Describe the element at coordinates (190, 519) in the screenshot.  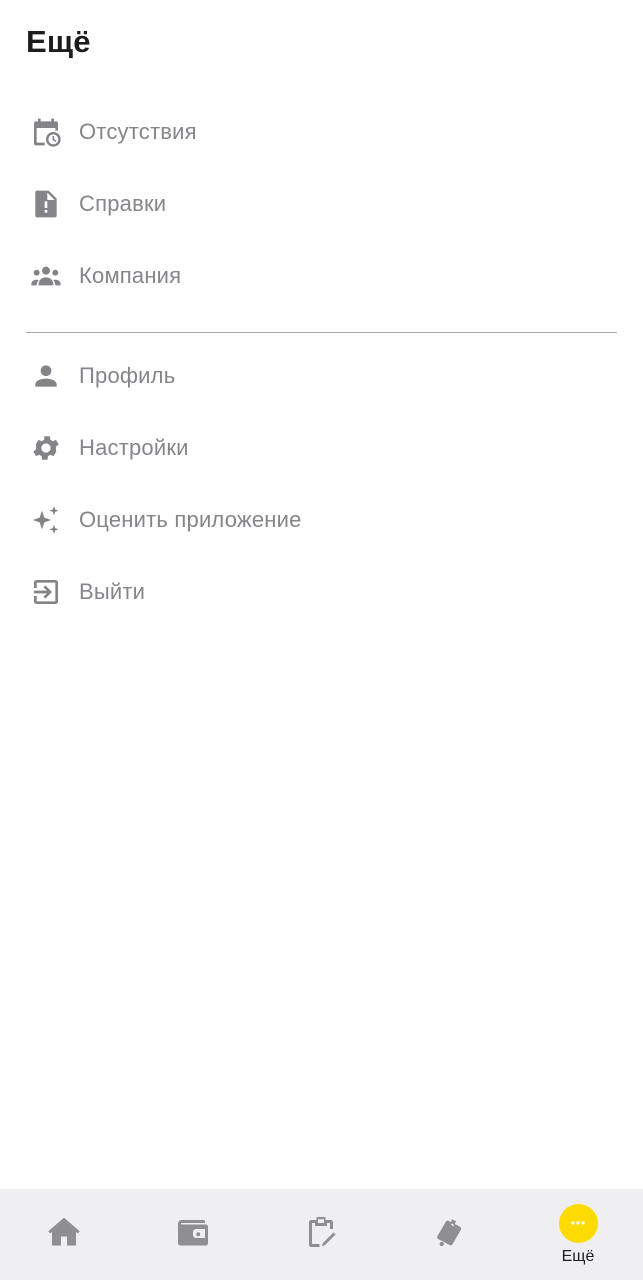
I see `menu-label: Оценить приложение` at that location.